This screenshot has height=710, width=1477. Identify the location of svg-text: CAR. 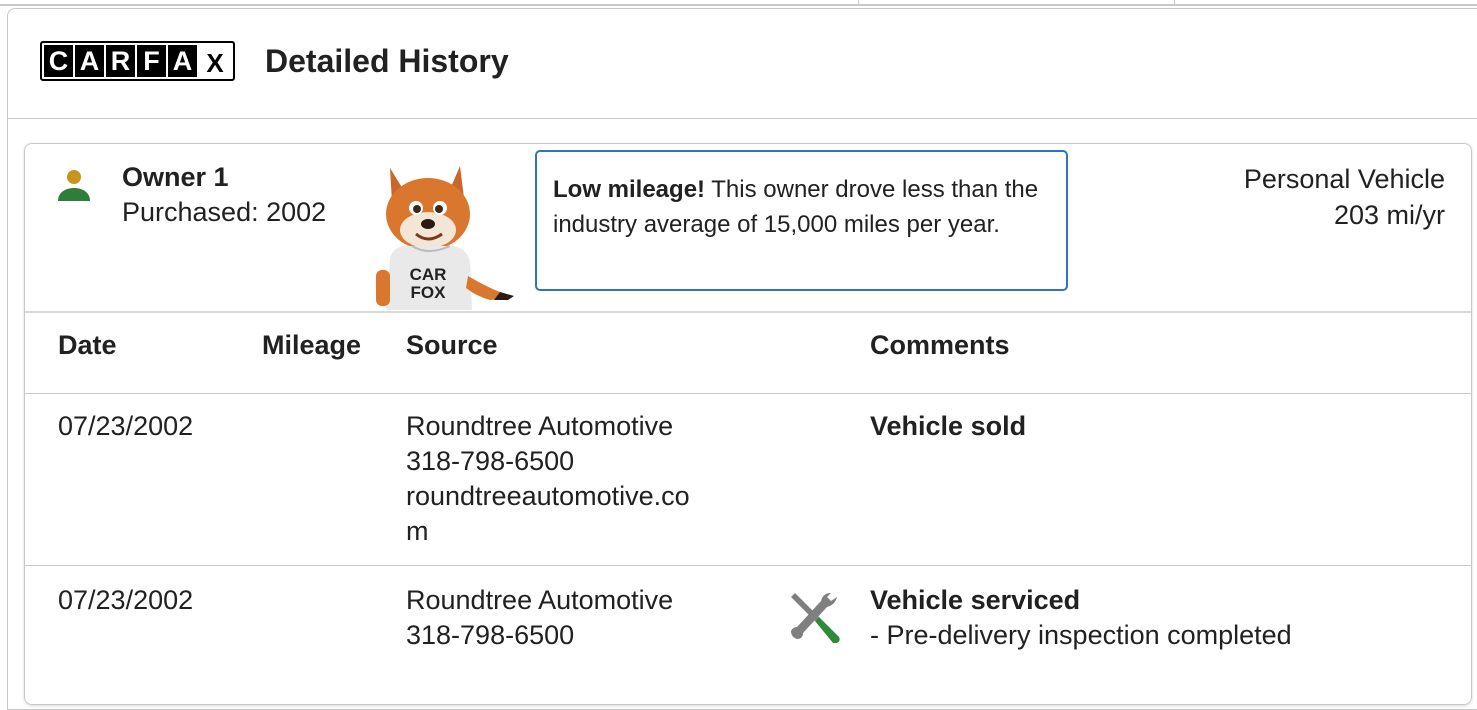
(428, 274).